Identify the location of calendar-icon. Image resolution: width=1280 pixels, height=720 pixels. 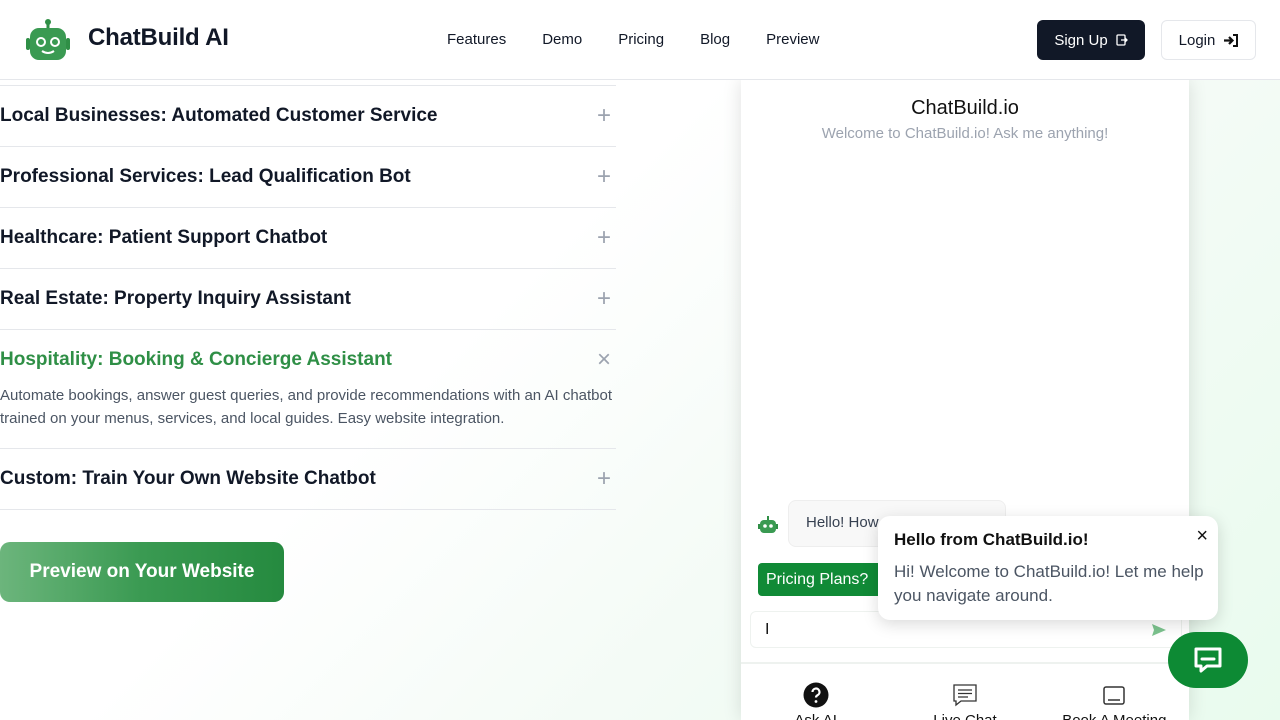
(1114, 695).